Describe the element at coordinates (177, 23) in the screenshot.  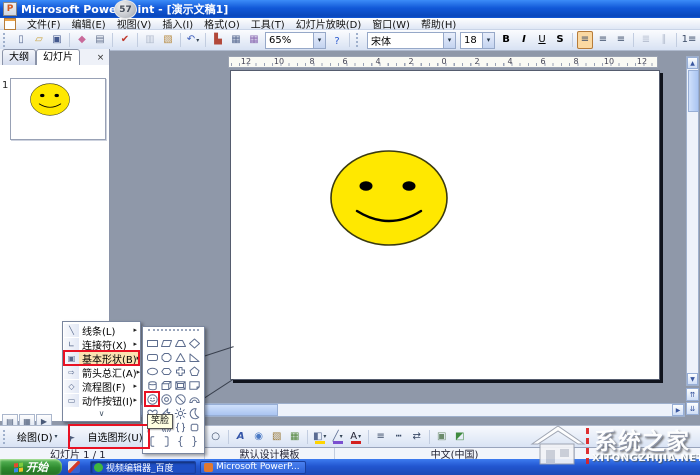
I see `menu-insert: 插入(I)` at that location.